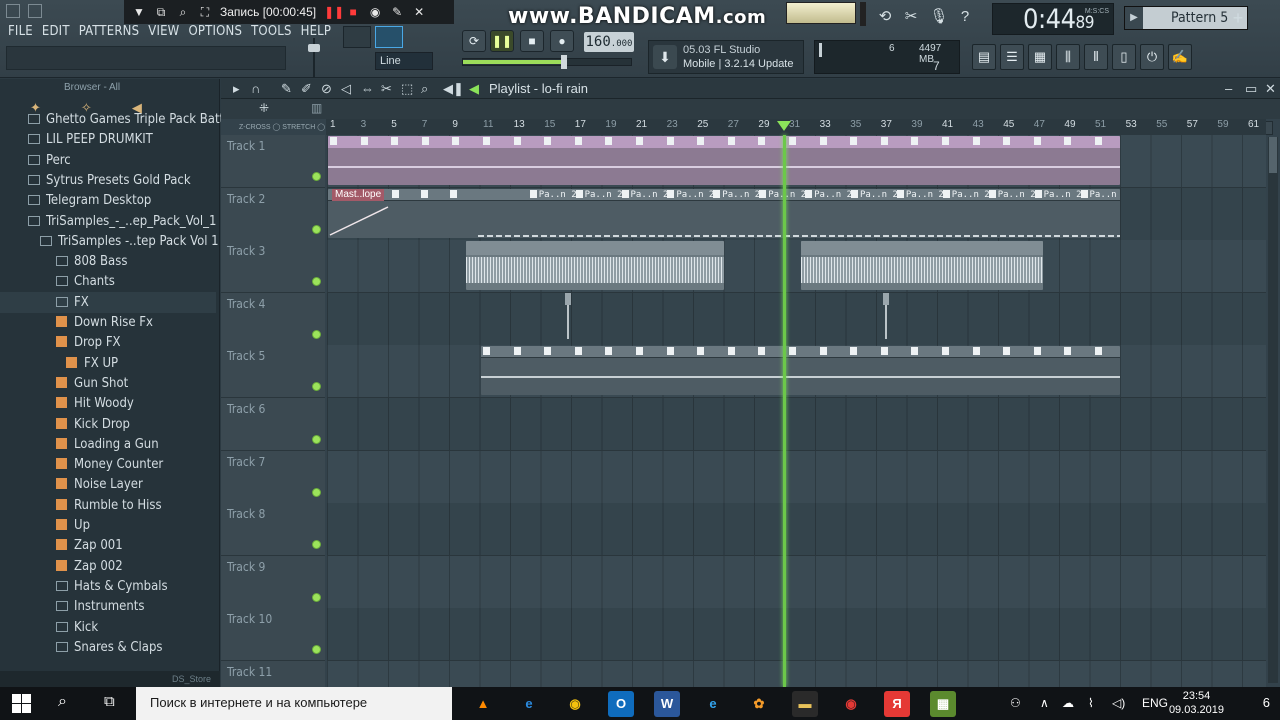 The width and height of the screenshot is (1280, 720). What do you see at coordinates (665, 57) in the screenshot?
I see `download-icon: ⬇` at bounding box center [665, 57].